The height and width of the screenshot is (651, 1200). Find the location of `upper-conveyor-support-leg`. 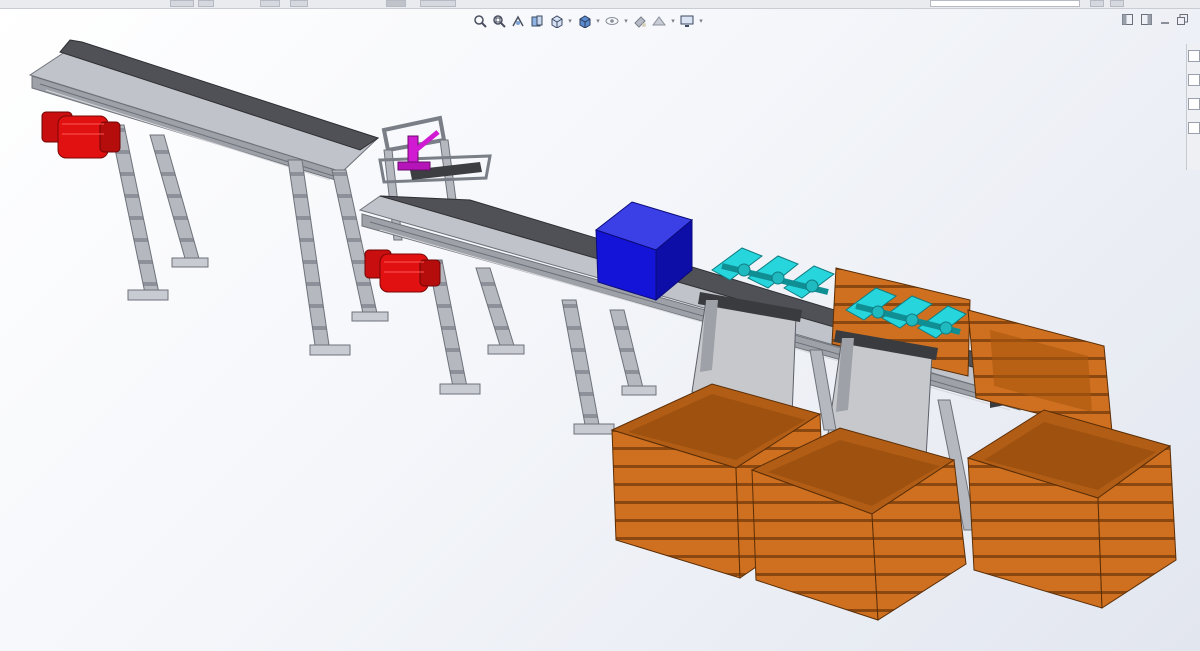

upper-conveyor-support-leg is located at coordinates (159, 212).